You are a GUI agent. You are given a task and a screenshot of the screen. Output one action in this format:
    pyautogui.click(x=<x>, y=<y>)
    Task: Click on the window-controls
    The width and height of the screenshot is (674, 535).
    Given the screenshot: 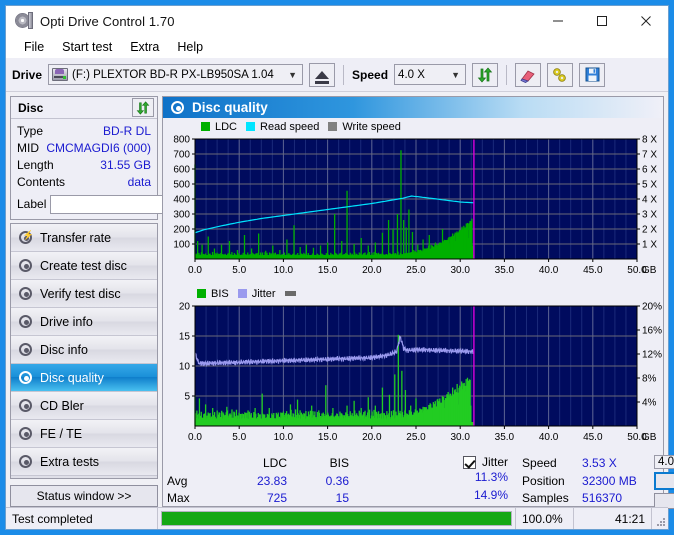 What is the action you would take?
    pyautogui.click(x=602, y=21)
    